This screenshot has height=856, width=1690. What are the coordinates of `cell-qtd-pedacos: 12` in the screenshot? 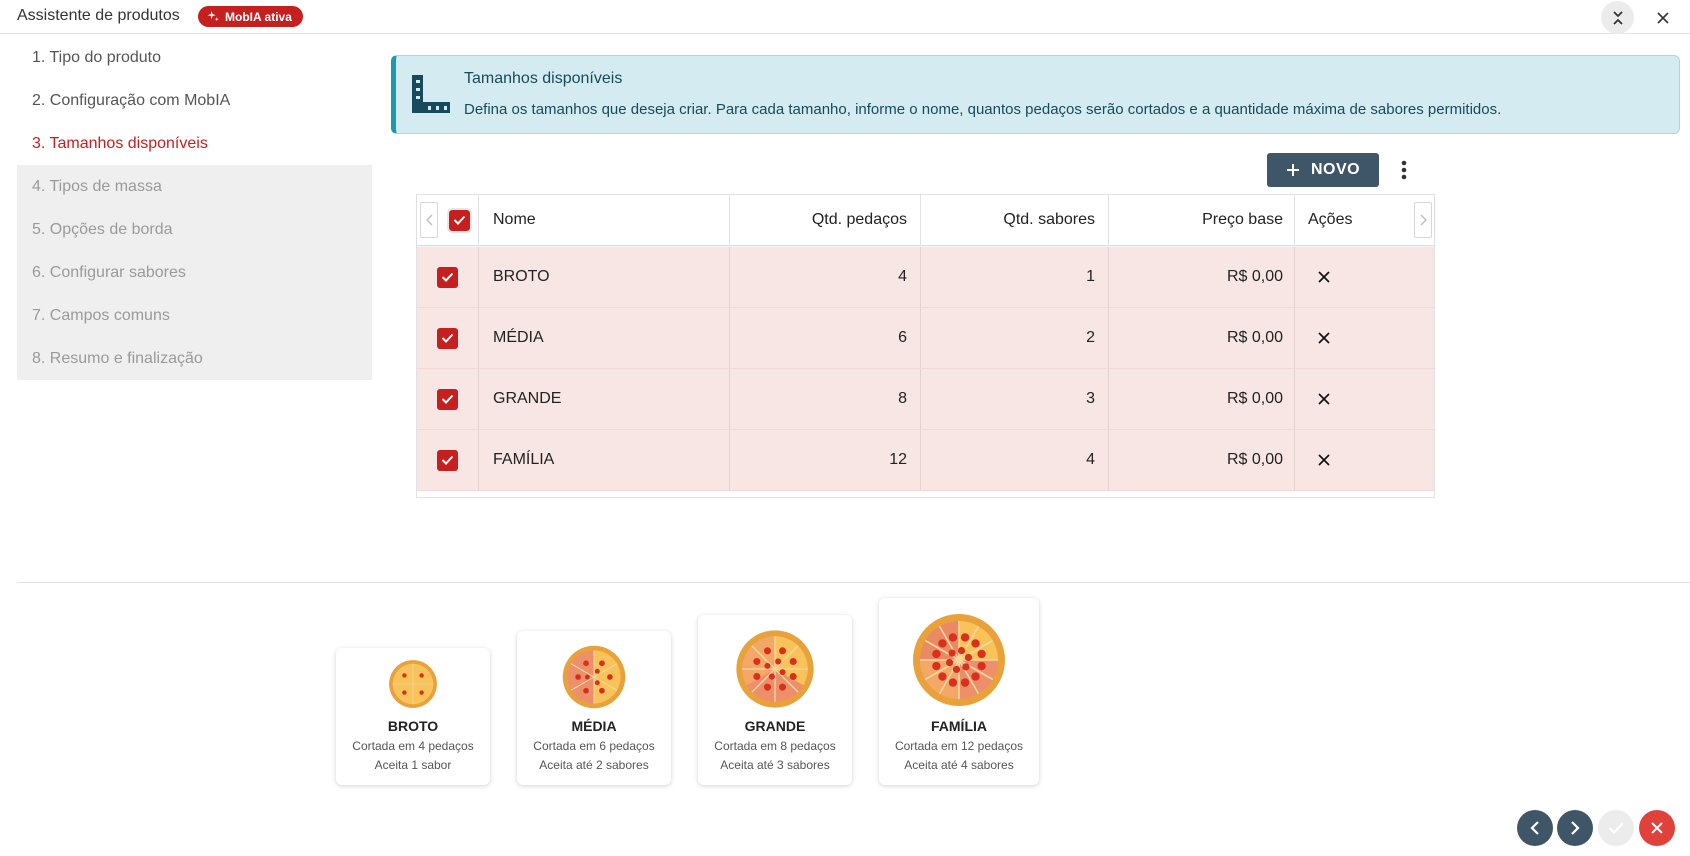 It's located at (818, 460).